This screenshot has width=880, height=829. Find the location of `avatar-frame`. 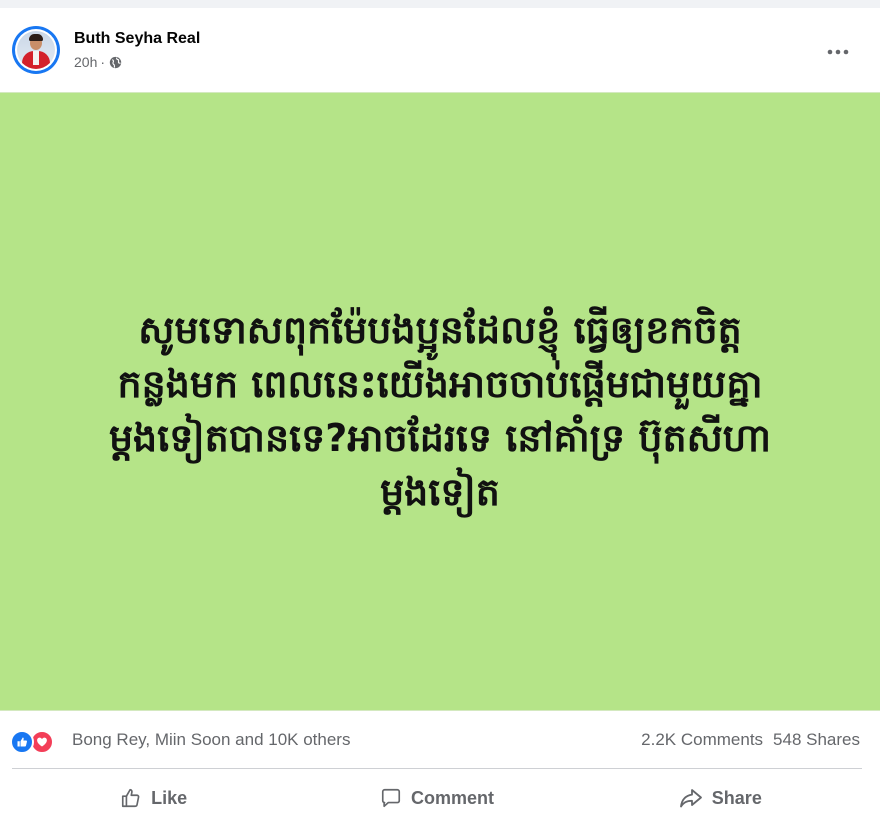

avatar-frame is located at coordinates (36, 50).